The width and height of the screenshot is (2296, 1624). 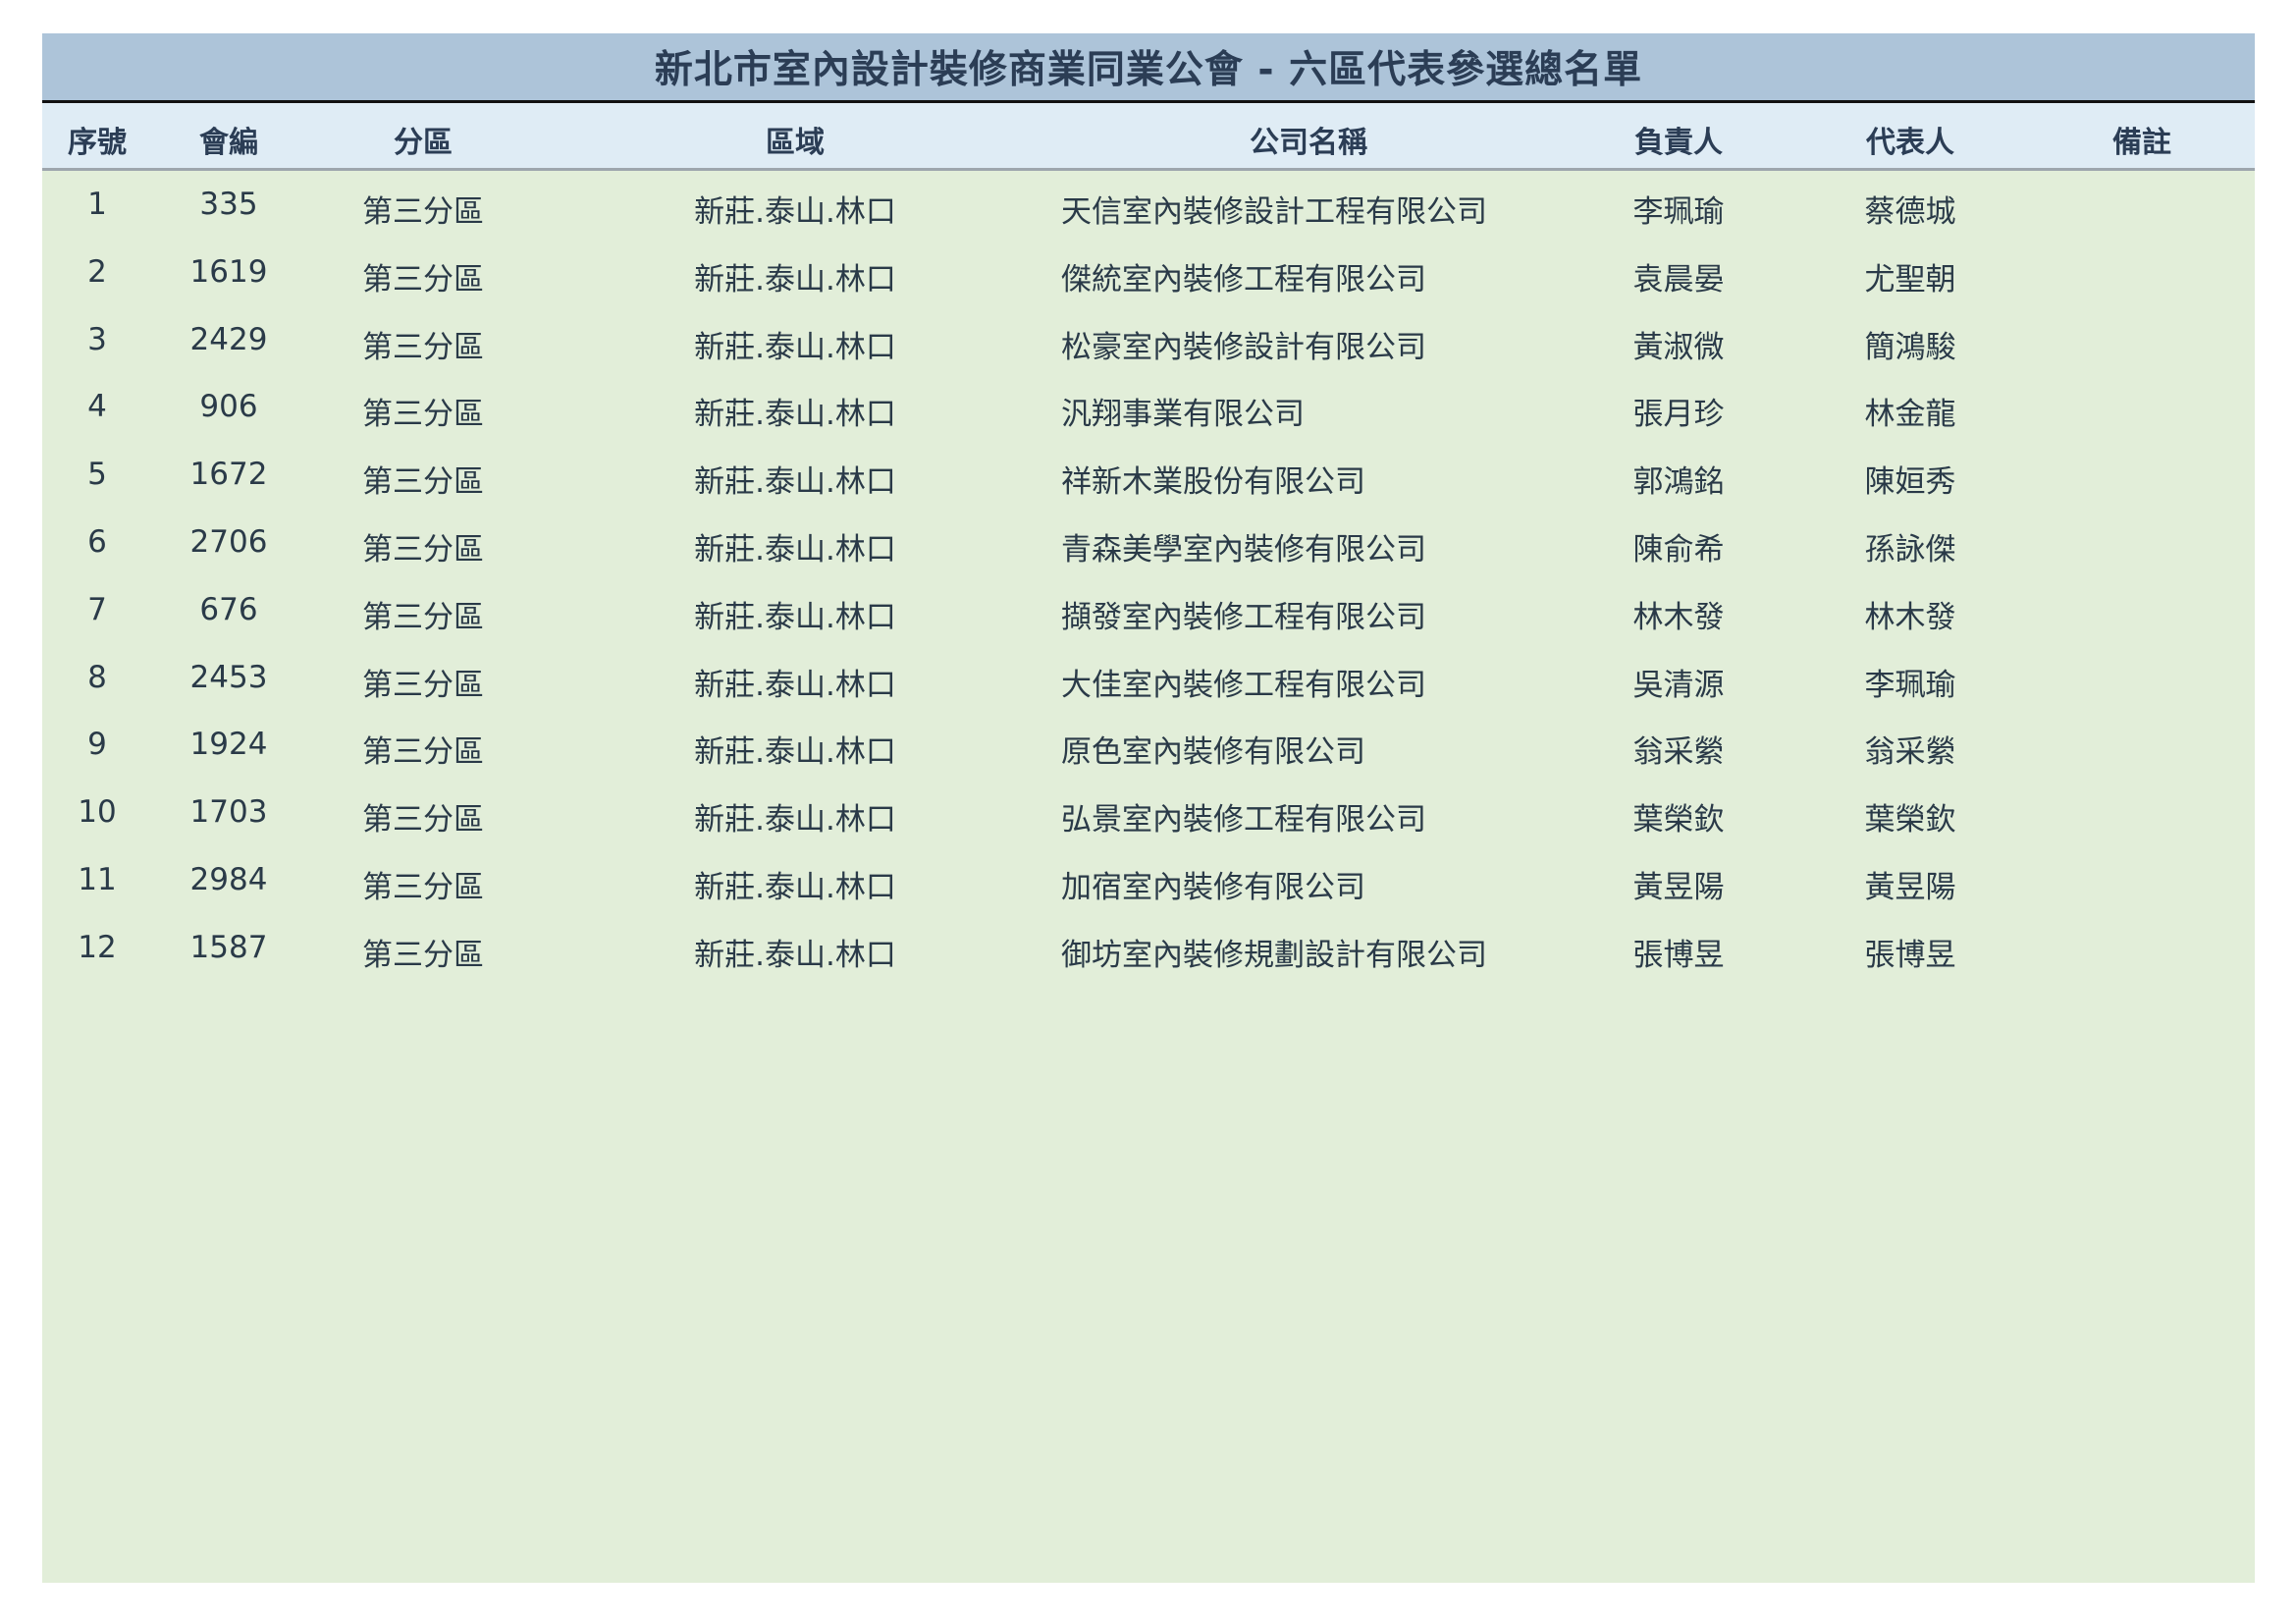 I want to click on header-owner: 負責人, so click(x=1678, y=143).